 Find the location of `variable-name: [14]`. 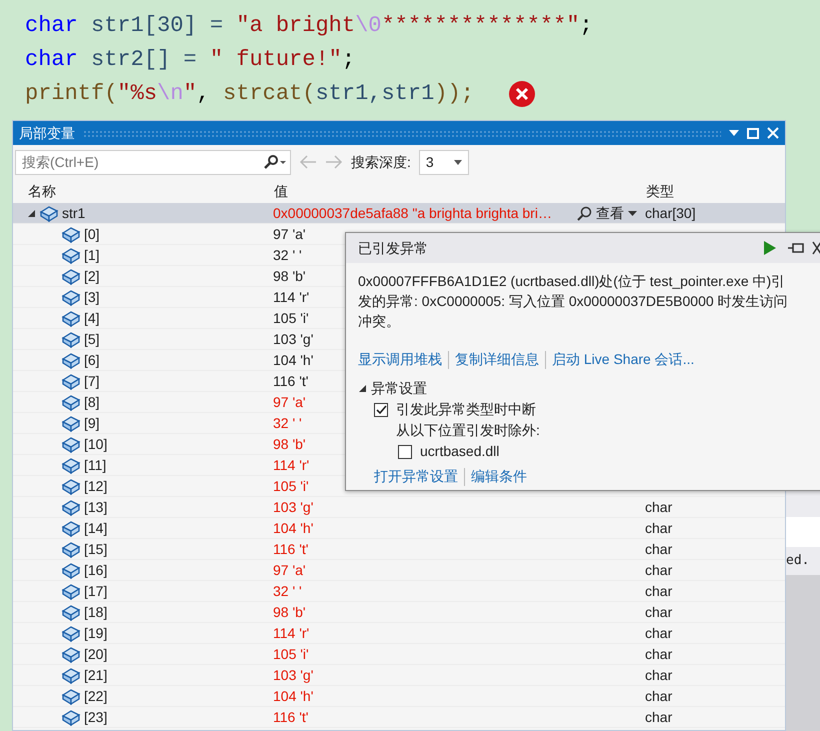

variable-name: [14] is located at coordinates (96, 528).